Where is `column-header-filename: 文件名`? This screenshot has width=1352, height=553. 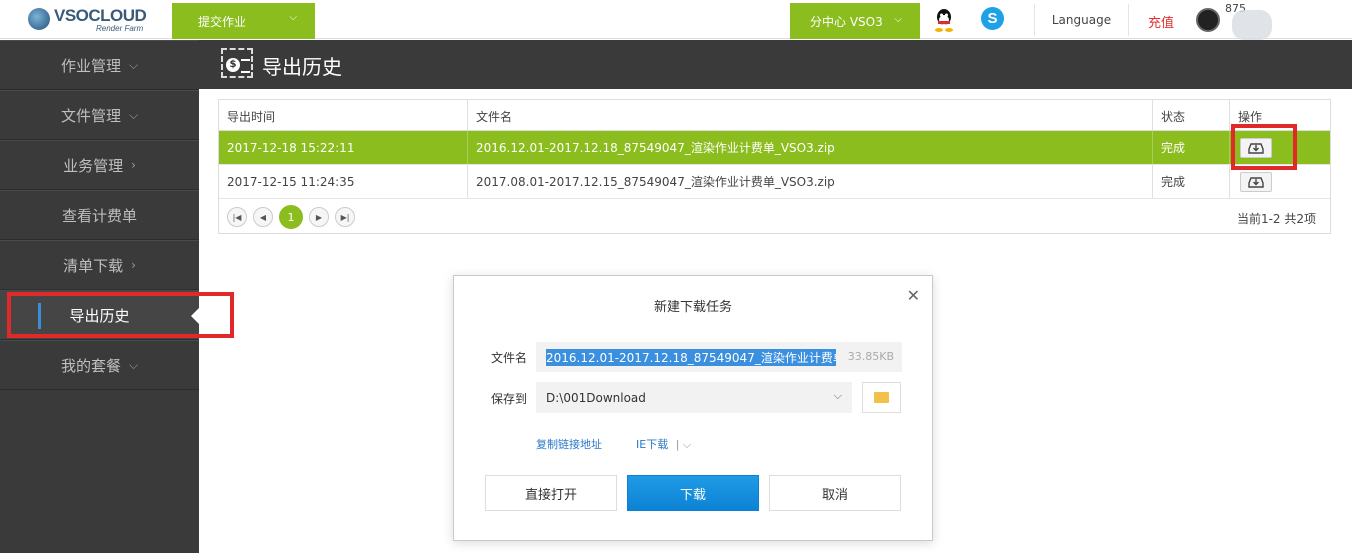 column-header-filename: 文件名 is located at coordinates (810, 115).